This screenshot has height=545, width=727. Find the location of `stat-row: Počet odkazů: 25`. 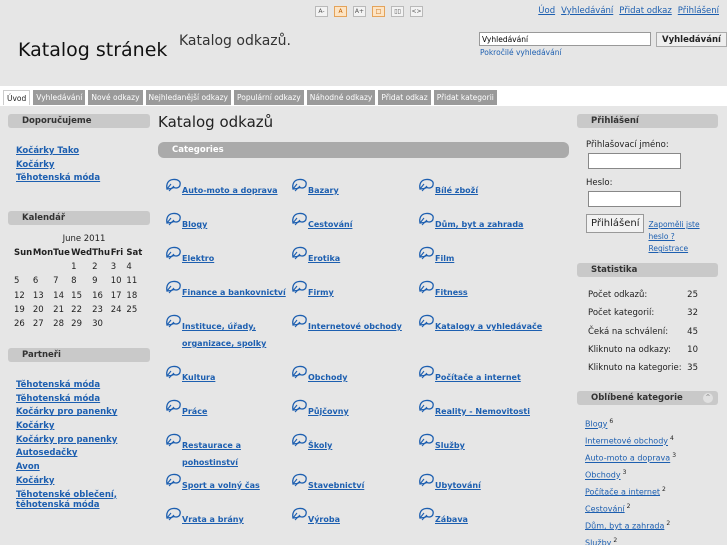

stat-row: Počet odkazů: 25 is located at coordinates (643, 295).